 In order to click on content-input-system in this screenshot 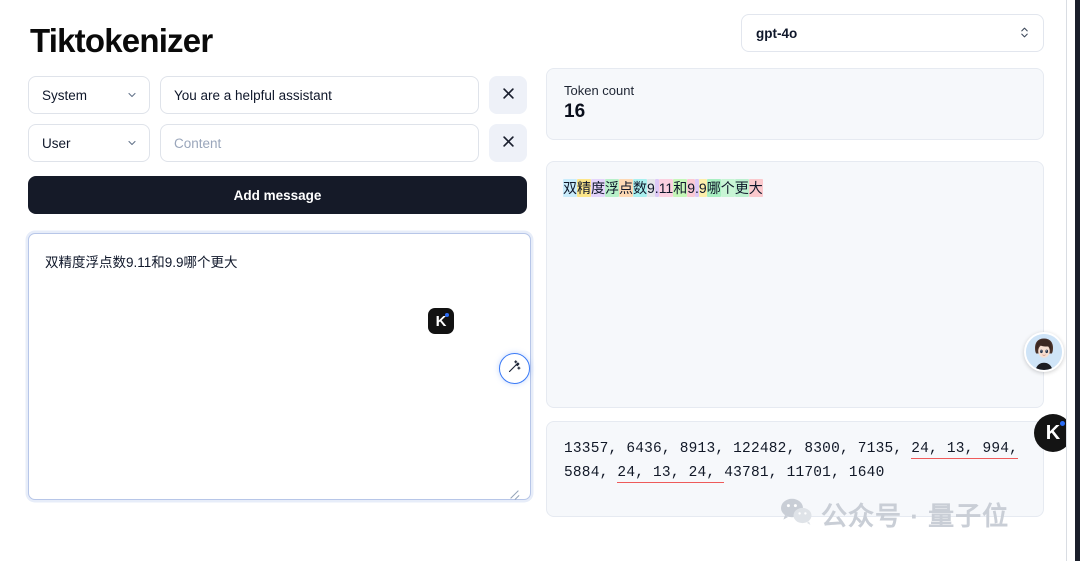, I will do `click(319, 95)`.